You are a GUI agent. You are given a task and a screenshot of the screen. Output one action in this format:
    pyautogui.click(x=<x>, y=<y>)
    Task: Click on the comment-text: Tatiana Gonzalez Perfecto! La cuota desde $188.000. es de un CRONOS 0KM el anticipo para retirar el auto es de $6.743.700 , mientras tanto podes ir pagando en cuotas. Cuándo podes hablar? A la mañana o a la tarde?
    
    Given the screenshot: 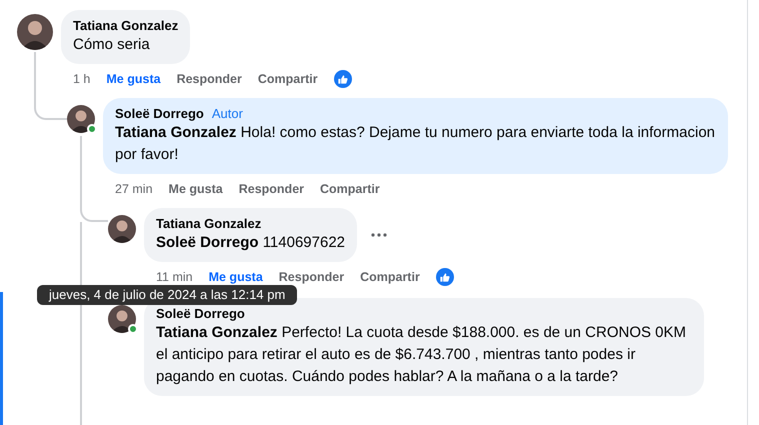 What is the action you would take?
    pyautogui.click(x=421, y=355)
    